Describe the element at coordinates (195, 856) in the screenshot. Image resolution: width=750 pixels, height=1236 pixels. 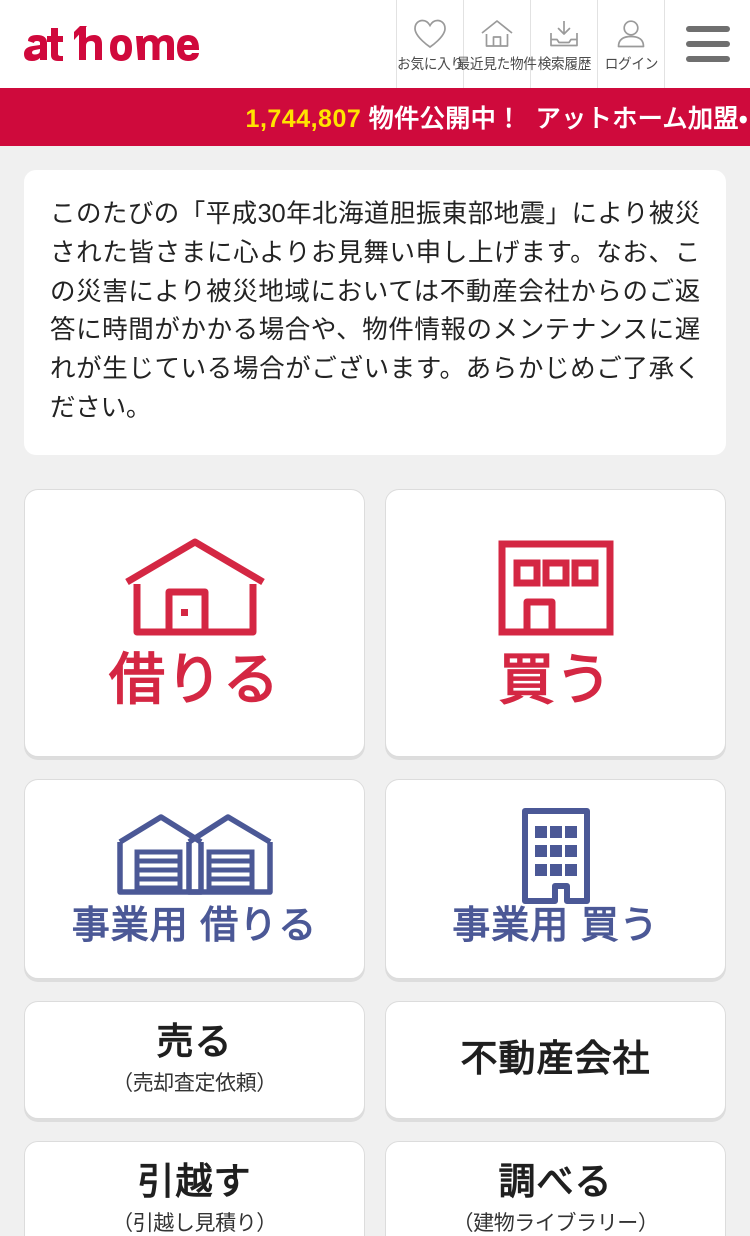
I see `warehouse-icon` at that location.